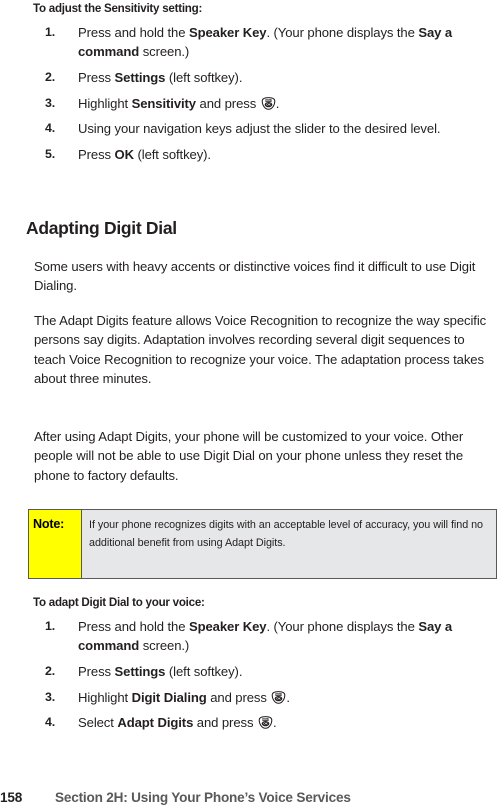 The width and height of the screenshot is (501, 811). What do you see at coordinates (164, 103) in the screenshot?
I see `emphasis-text: Sensitivity` at bounding box center [164, 103].